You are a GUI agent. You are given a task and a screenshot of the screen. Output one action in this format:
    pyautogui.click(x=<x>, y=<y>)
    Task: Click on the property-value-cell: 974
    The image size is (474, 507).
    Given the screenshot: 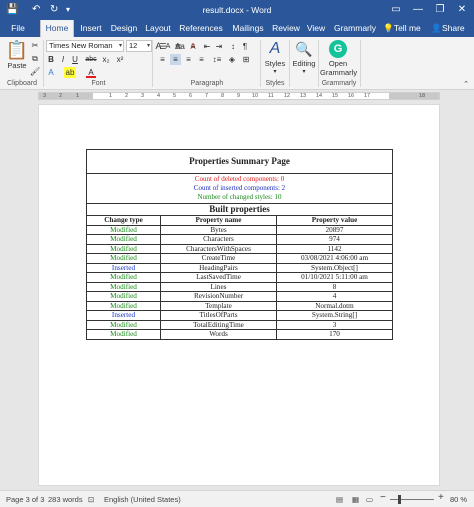 What is the action you would take?
    pyautogui.click(x=334, y=239)
    